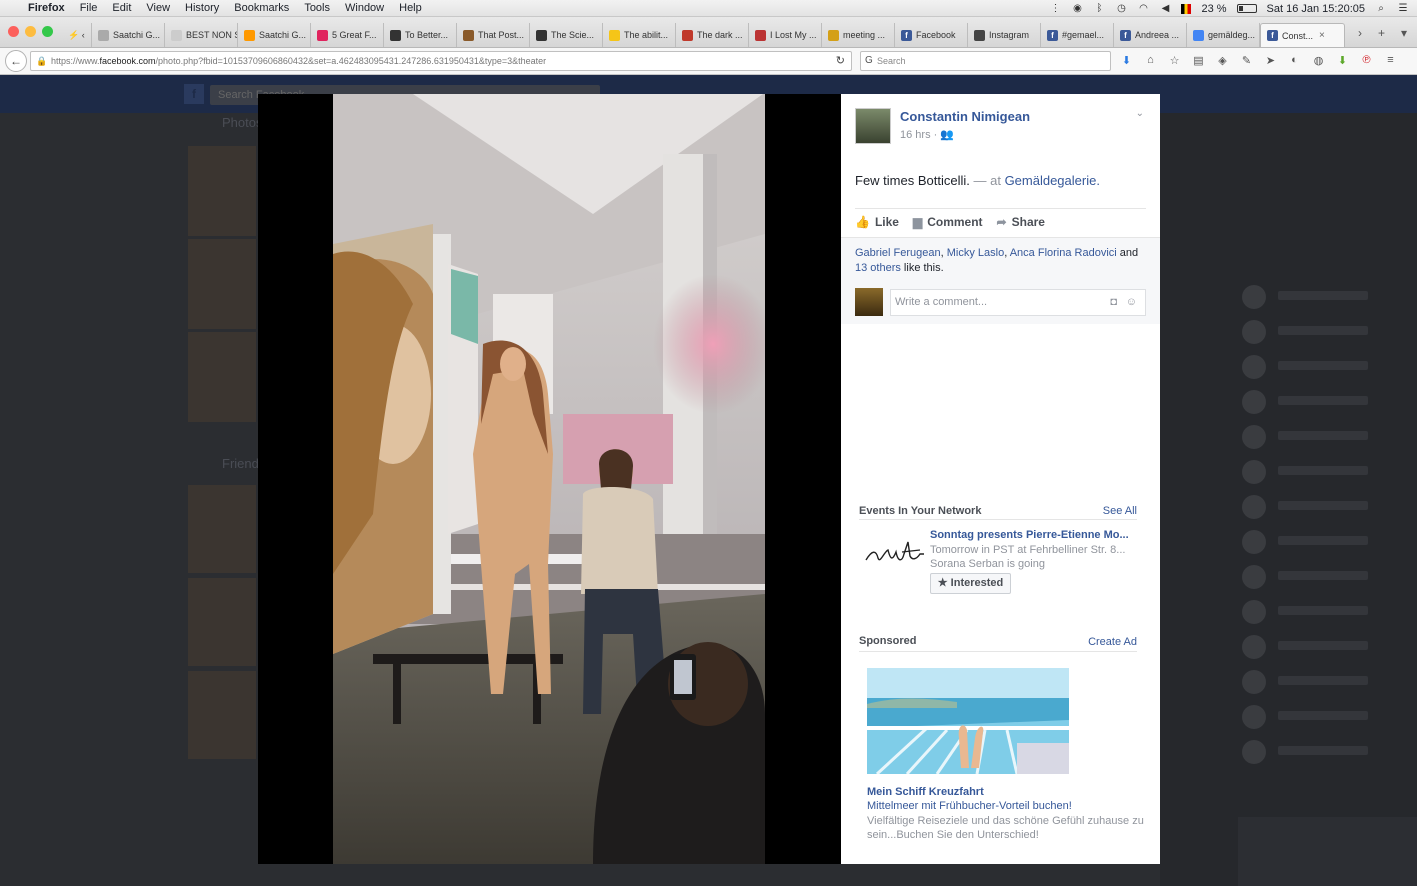 This screenshot has height=886, width=1417. I want to click on liker-link: Micky Laslo, so click(975, 253).